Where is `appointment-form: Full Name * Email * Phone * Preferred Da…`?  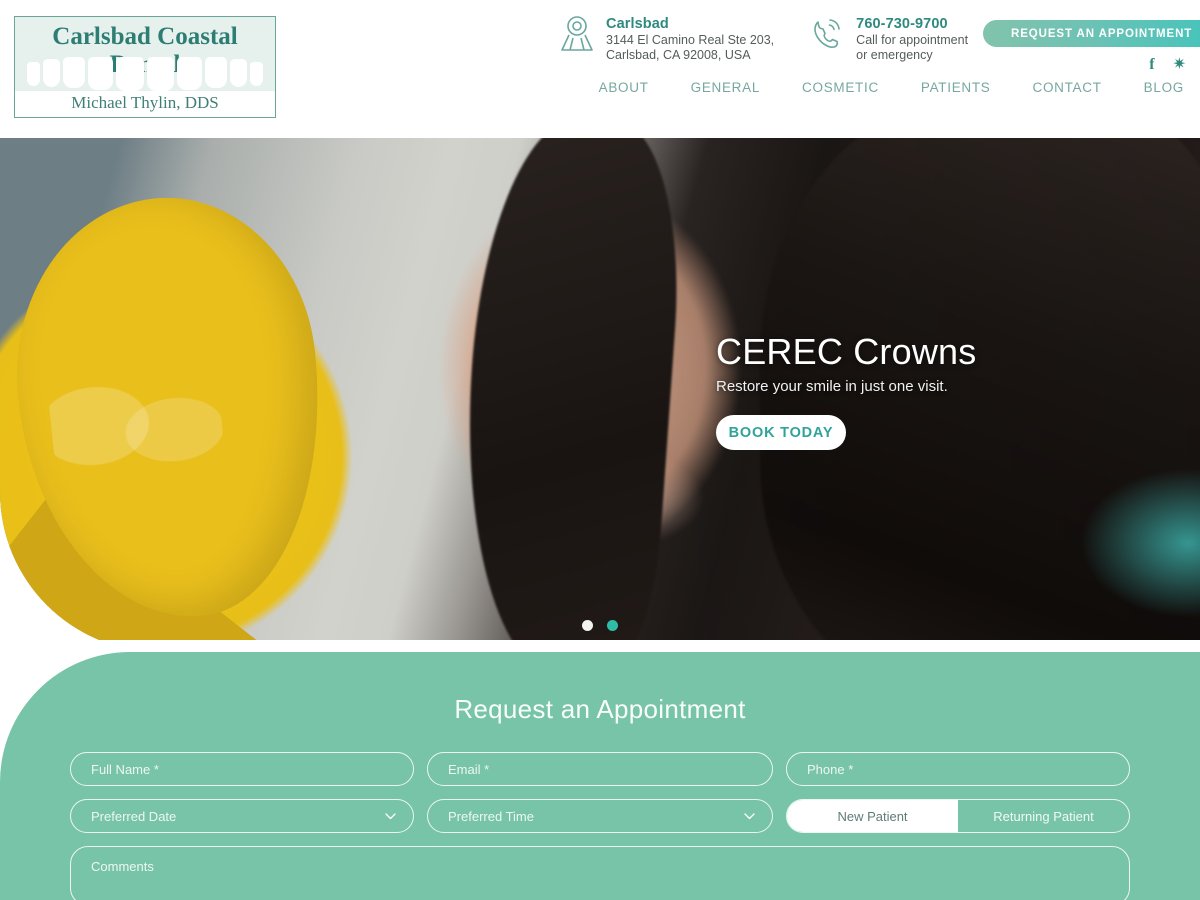
appointment-form: Full Name * Email * Phone * Preferred Da… is located at coordinates (600, 826).